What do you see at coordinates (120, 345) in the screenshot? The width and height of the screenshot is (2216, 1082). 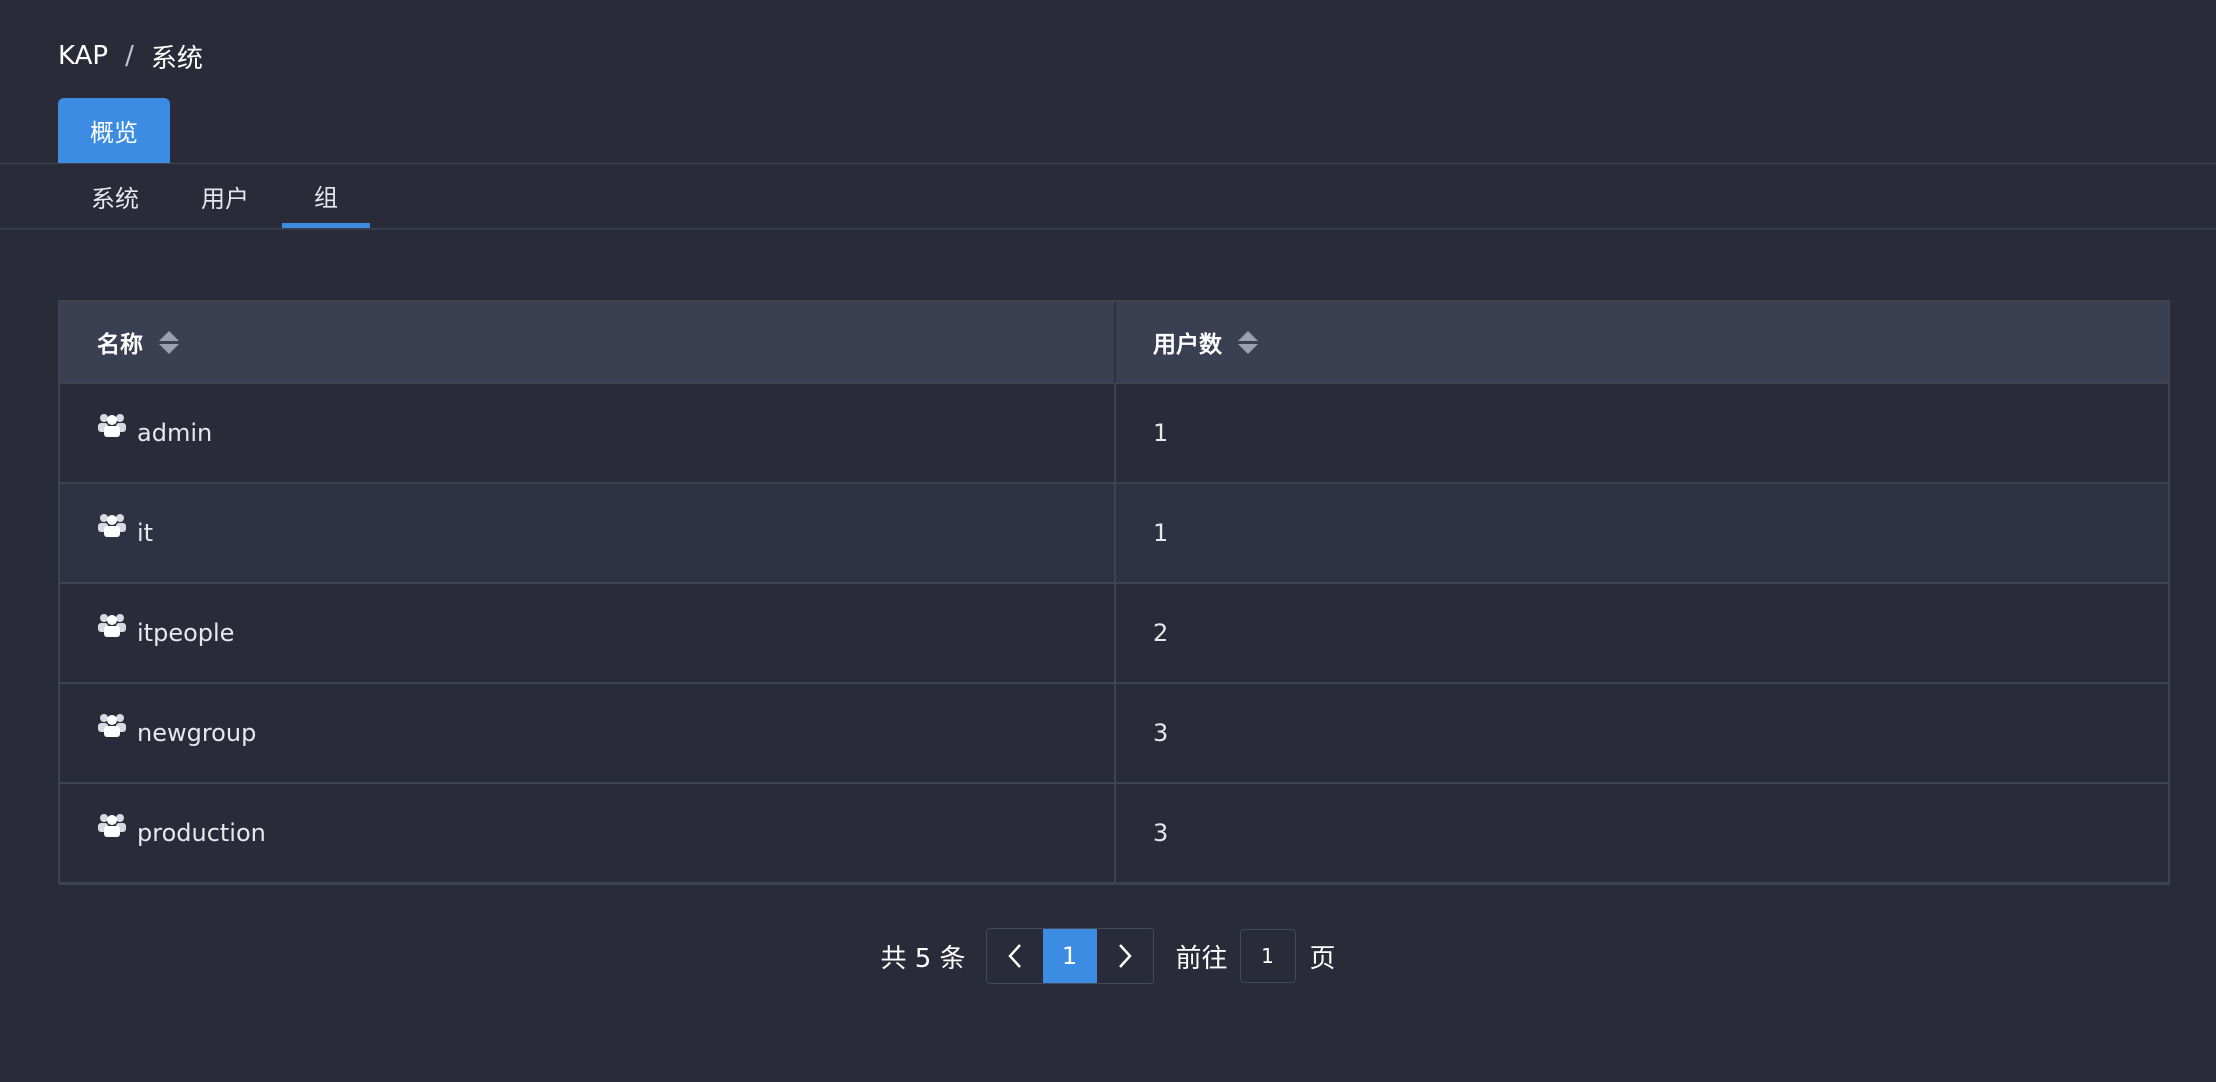 I see `column-header-name-label: 名称` at bounding box center [120, 345].